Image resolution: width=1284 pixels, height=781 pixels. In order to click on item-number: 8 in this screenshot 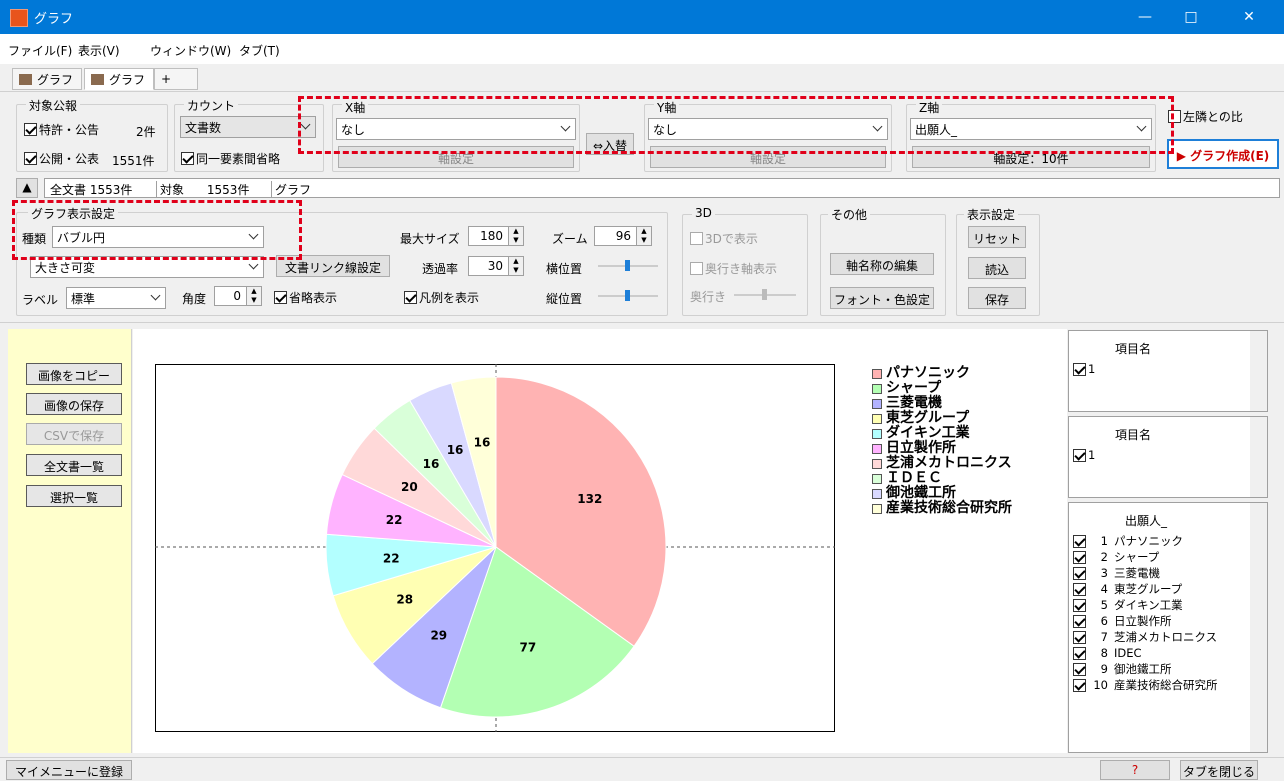, I will do `click(1104, 653)`.